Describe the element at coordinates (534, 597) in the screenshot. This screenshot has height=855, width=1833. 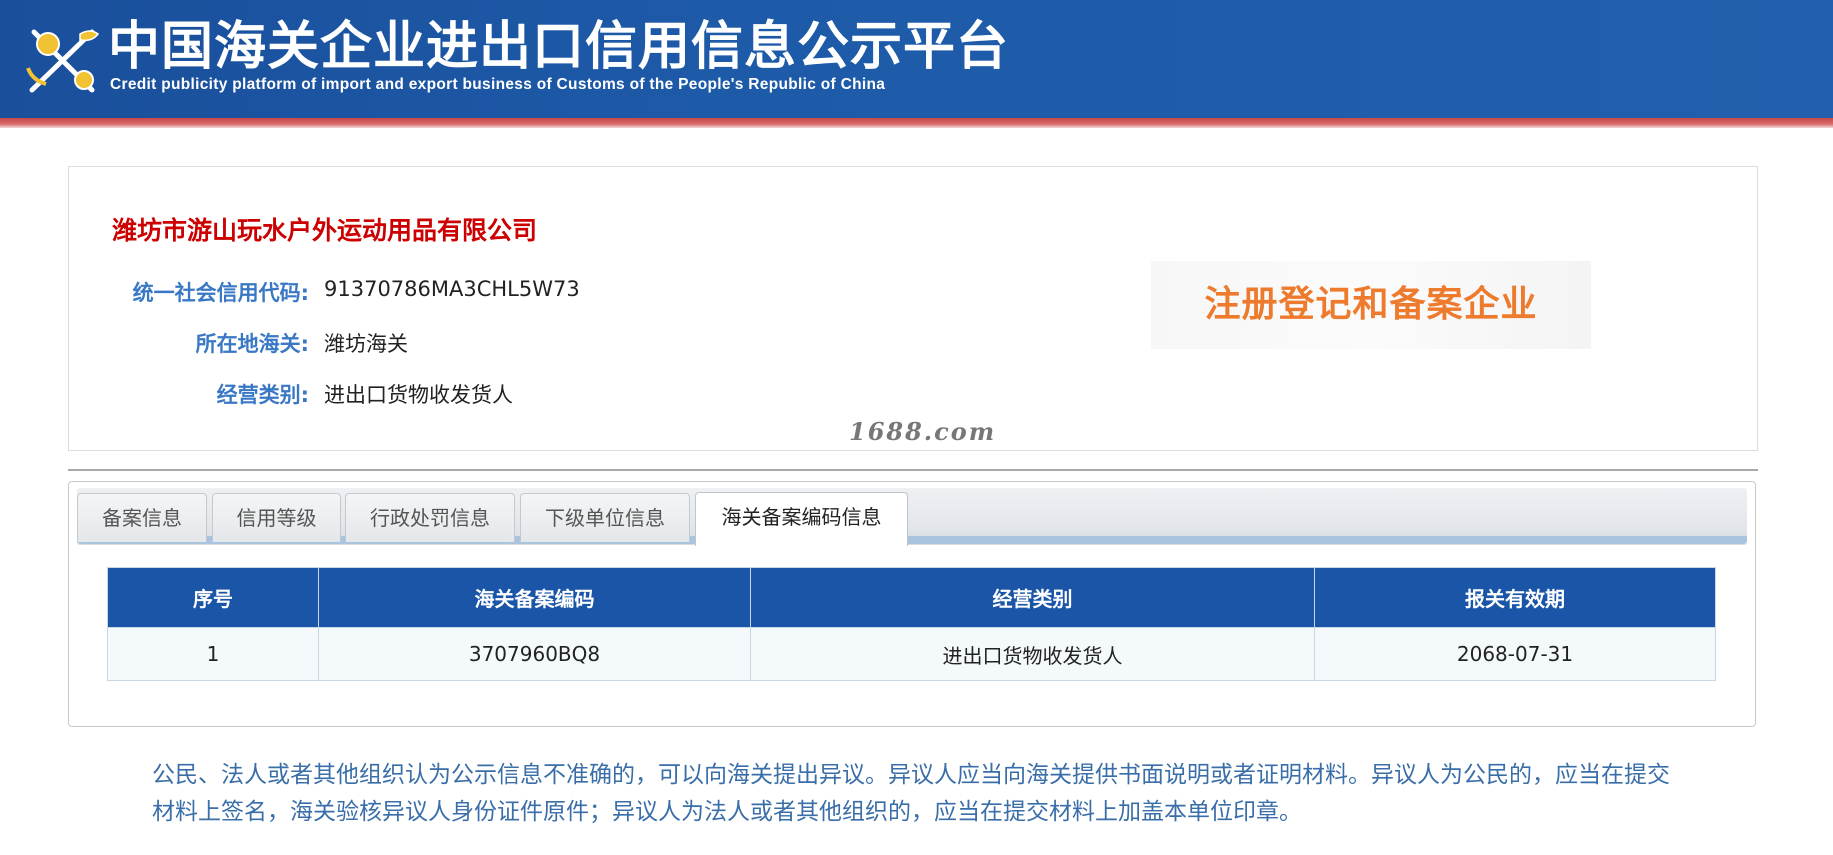
I see `column-header-customs-code: 海关备案编码` at that location.